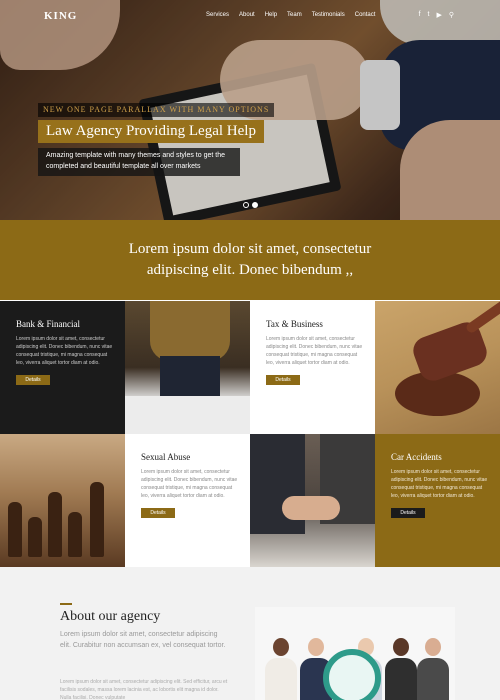 This screenshot has height=700, width=500. Describe the element at coordinates (250, 205) in the screenshot. I see `slider-dots` at that location.